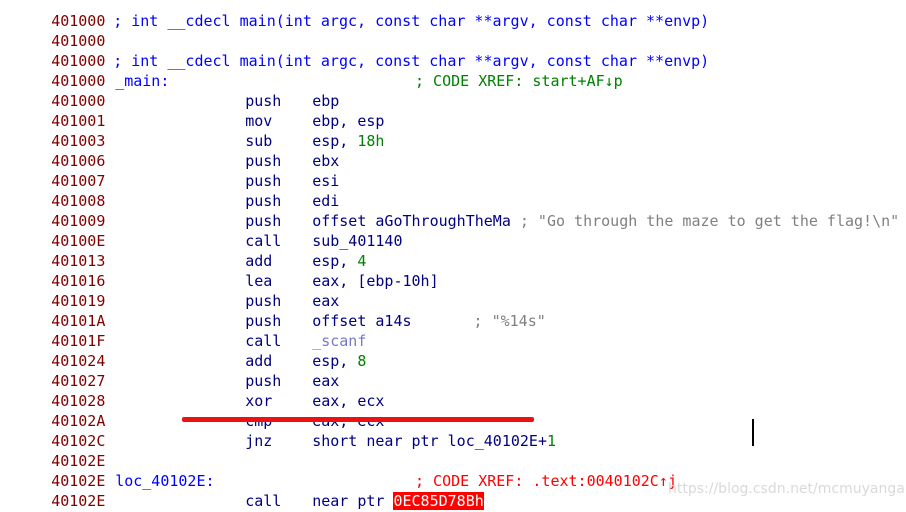  What do you see at coordinates (438, 501) in the screenshot?
I see `highlighted-operand: 0EC85D78Bh` at bounding box center [438, 501].